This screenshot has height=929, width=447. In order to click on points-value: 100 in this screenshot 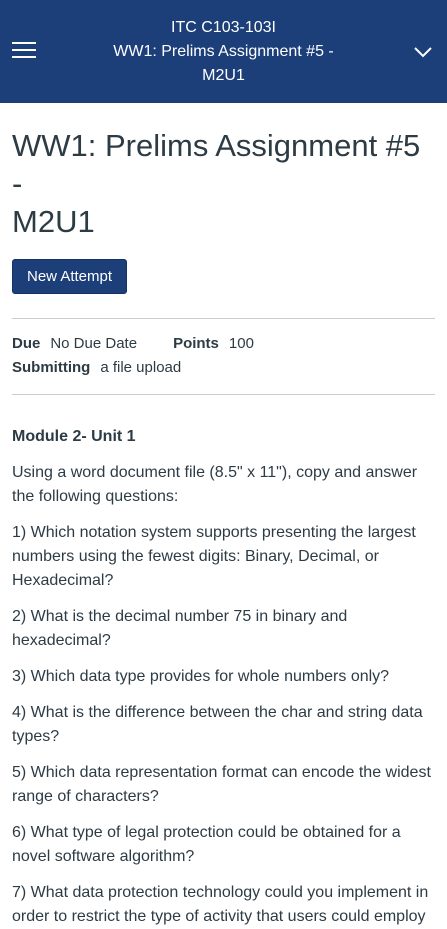, I will do `click(241, 343)`.